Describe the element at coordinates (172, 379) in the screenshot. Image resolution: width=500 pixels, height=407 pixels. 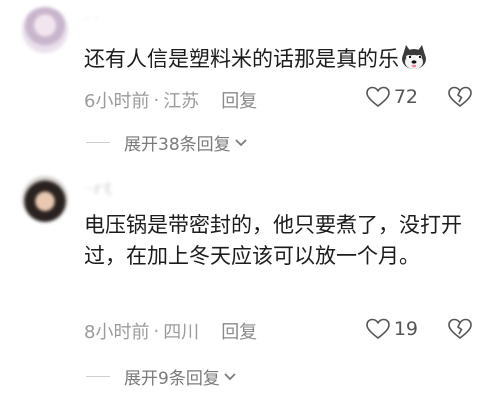
I see `expand-replies-label: 展开9条回复` at that location.